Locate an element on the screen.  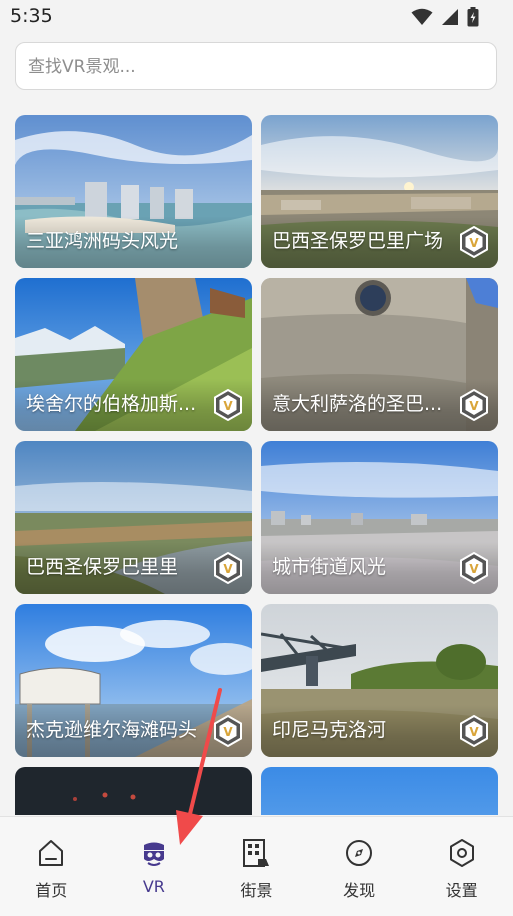
scene-title: 城市街道风光 is located at coordinates (329, 567).